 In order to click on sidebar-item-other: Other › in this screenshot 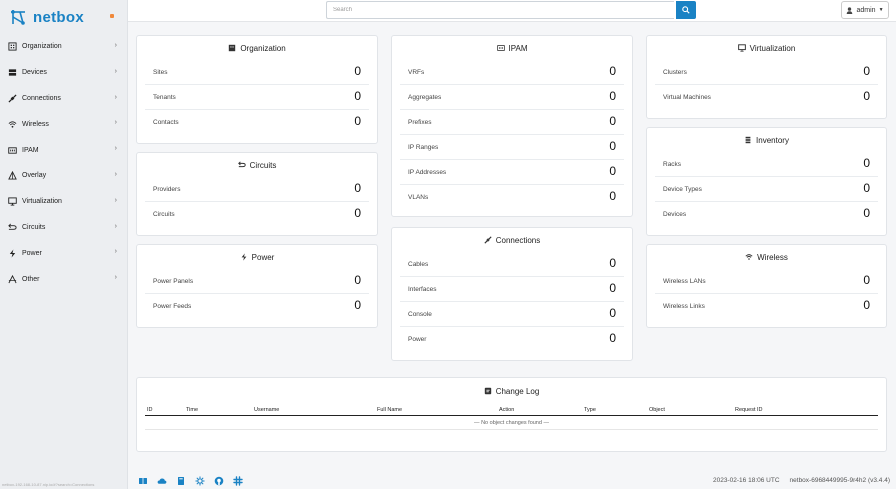, I will do `click(63, 279)`.